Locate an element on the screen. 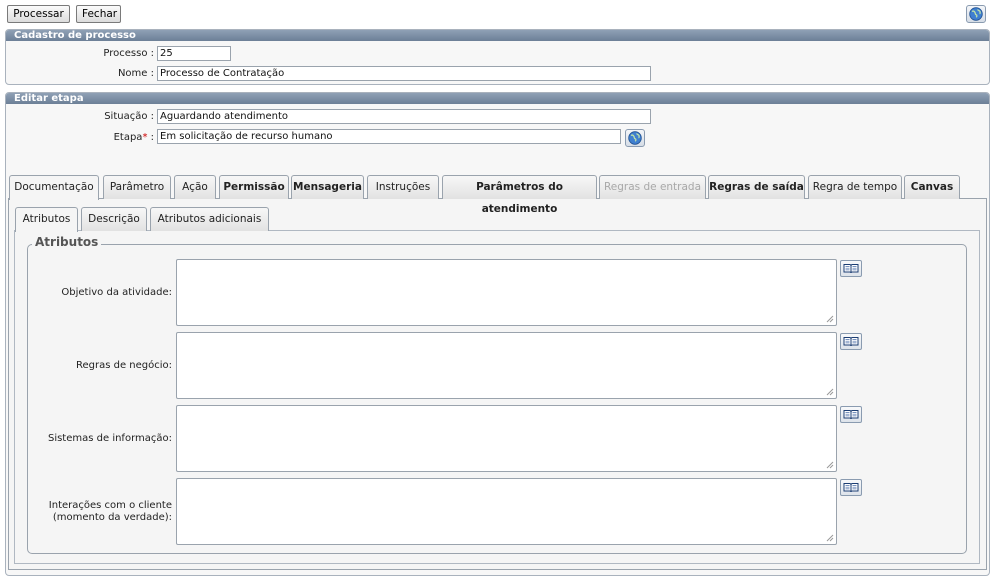 The image size is (993, 582). tab-parametro: Parâmetro is located at coordinates (137, 187).